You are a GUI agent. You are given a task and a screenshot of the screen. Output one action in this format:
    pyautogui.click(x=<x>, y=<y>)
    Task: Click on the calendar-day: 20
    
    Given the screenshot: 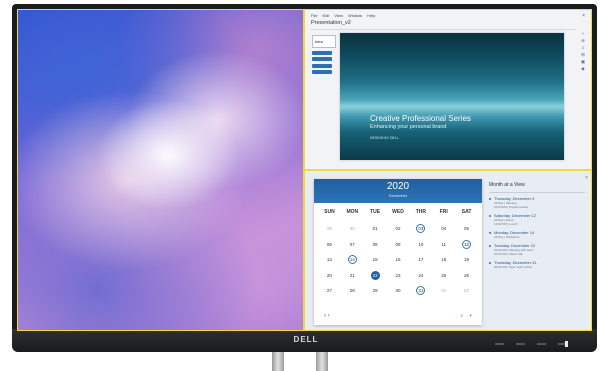 What is the action you would take?
    pyautogui.click(x=329, y=276)
    